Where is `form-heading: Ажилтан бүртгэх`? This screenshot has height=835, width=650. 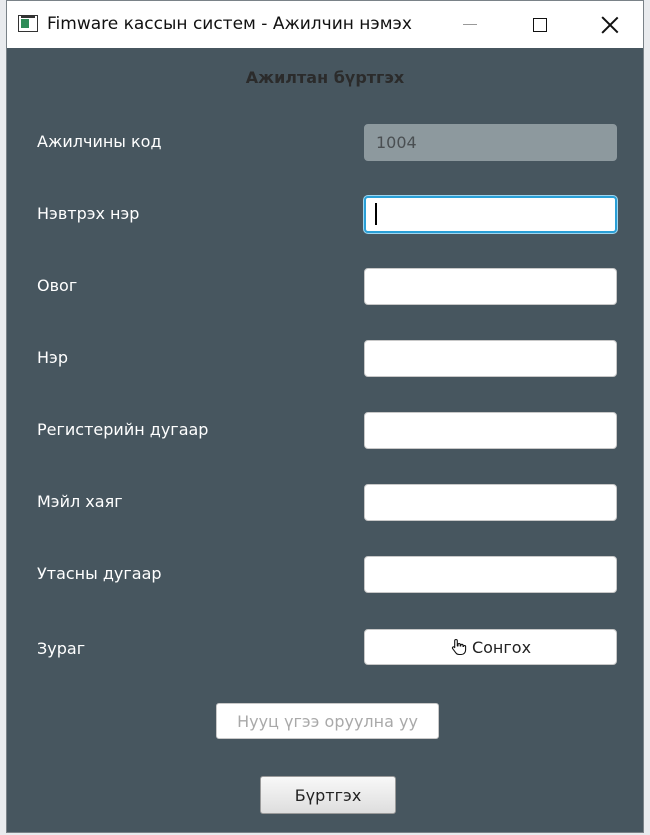 form-heading: Ажилтан бүртгэх is located at coordinates (325, 77).